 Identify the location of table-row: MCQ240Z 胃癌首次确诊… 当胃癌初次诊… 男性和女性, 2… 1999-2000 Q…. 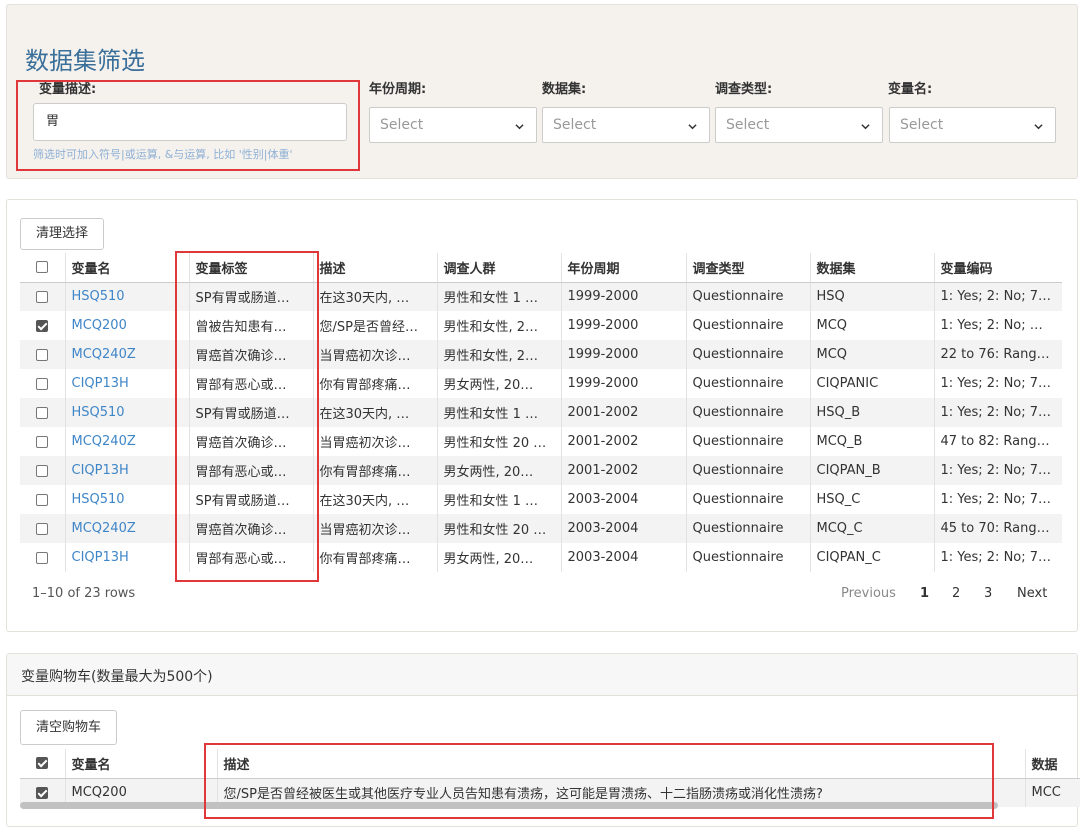
(541, 354).